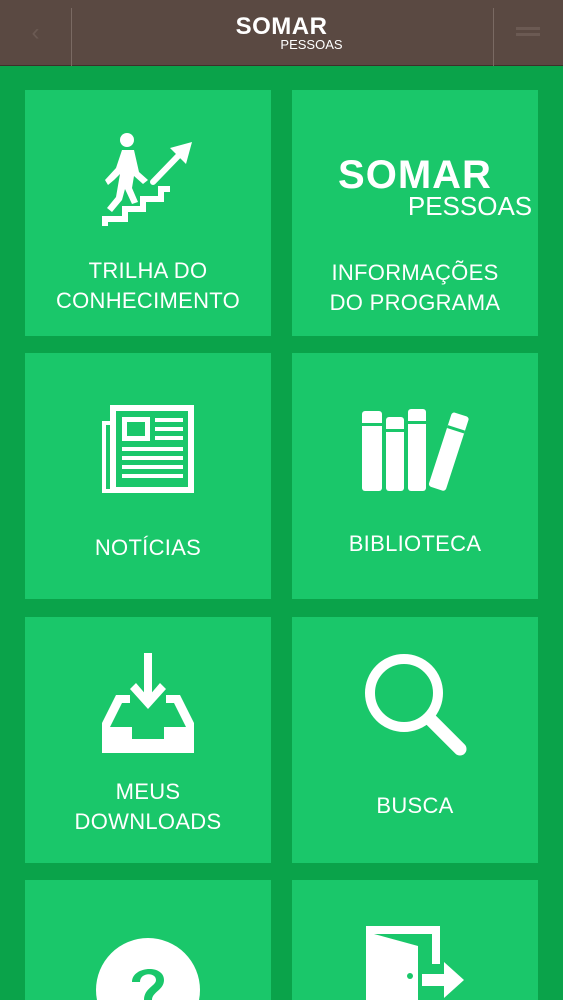  I want to click on hamburger-menu-icon, so click(528, 28).